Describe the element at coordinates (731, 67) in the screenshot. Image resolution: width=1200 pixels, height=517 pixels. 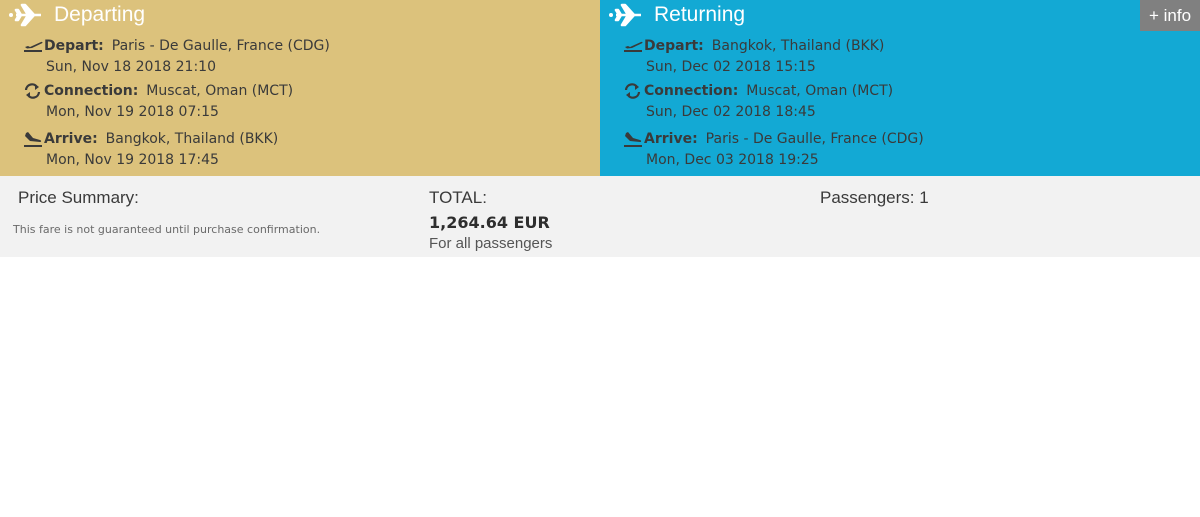
I see `depart-datetime: Sun, Dec 02 2018 15:15` at that location.